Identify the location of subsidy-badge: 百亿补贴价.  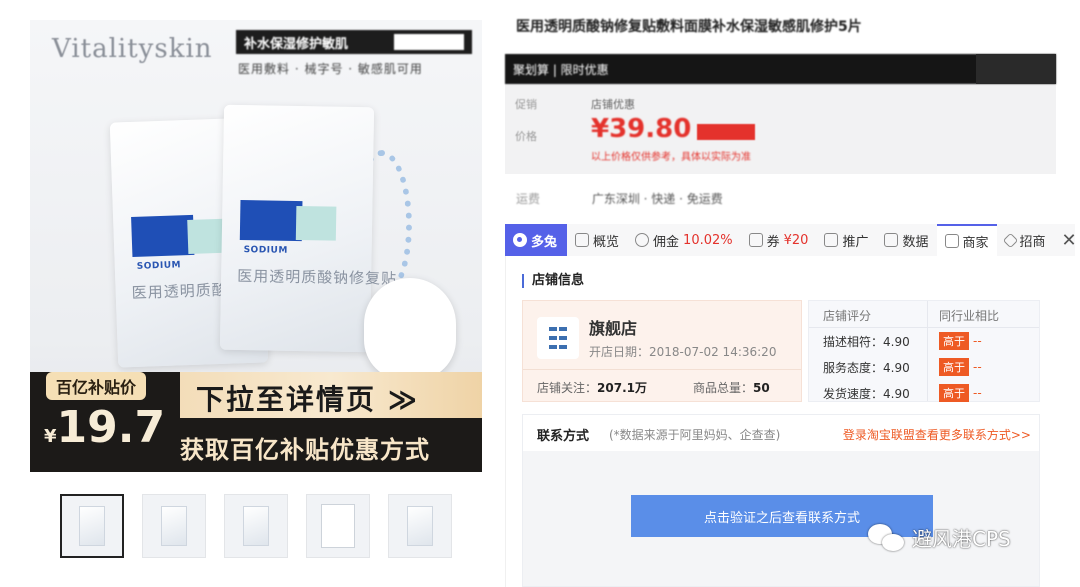
(96, 386).